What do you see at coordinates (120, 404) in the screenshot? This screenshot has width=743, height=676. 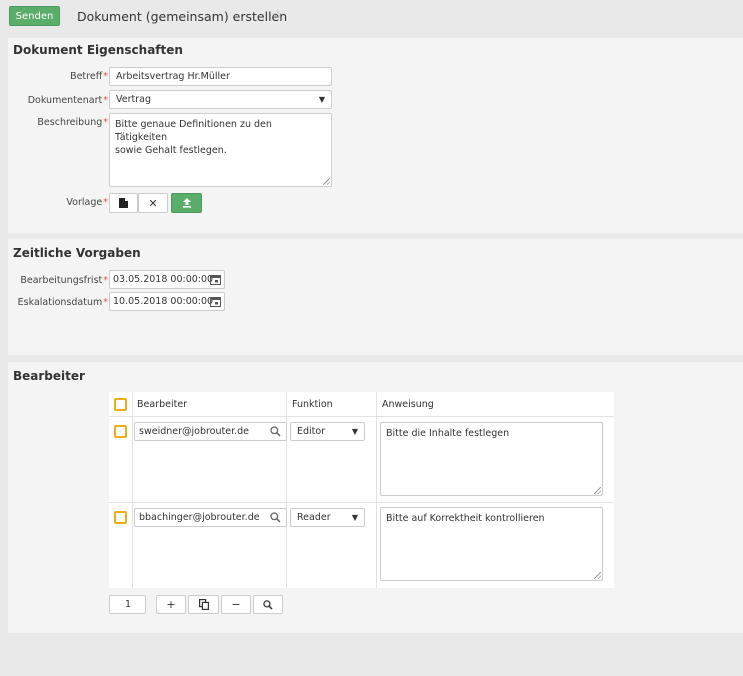 I see `select-all-checkbox` at bounding box center [120, 404].